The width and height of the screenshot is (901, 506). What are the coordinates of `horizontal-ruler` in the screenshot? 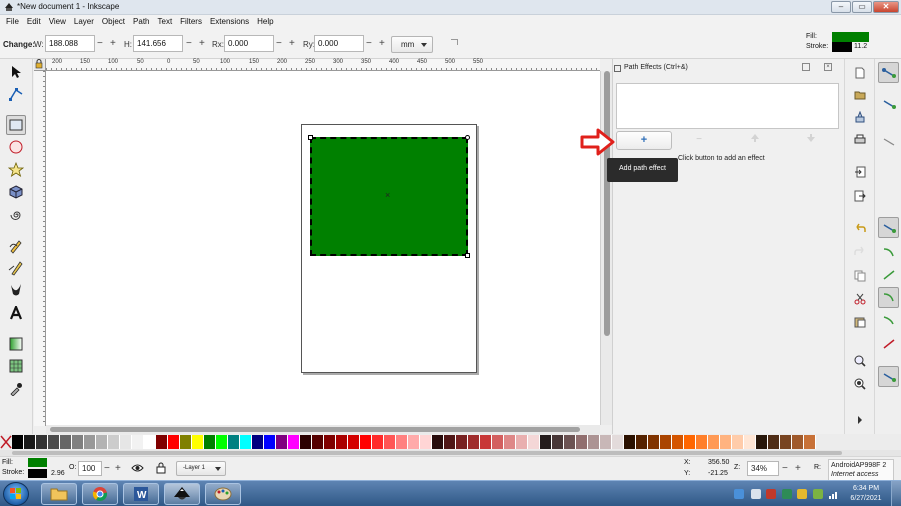 It's located at (323, 65).